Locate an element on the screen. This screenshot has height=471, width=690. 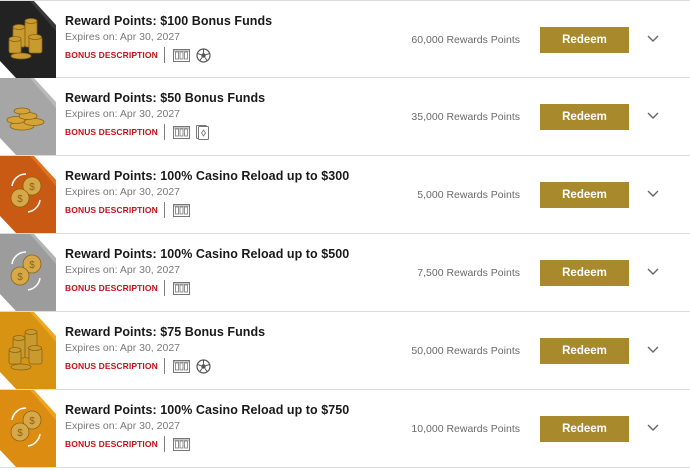
rewards-points: 5,000 Rewards Points is located at coordinates (468, 195).